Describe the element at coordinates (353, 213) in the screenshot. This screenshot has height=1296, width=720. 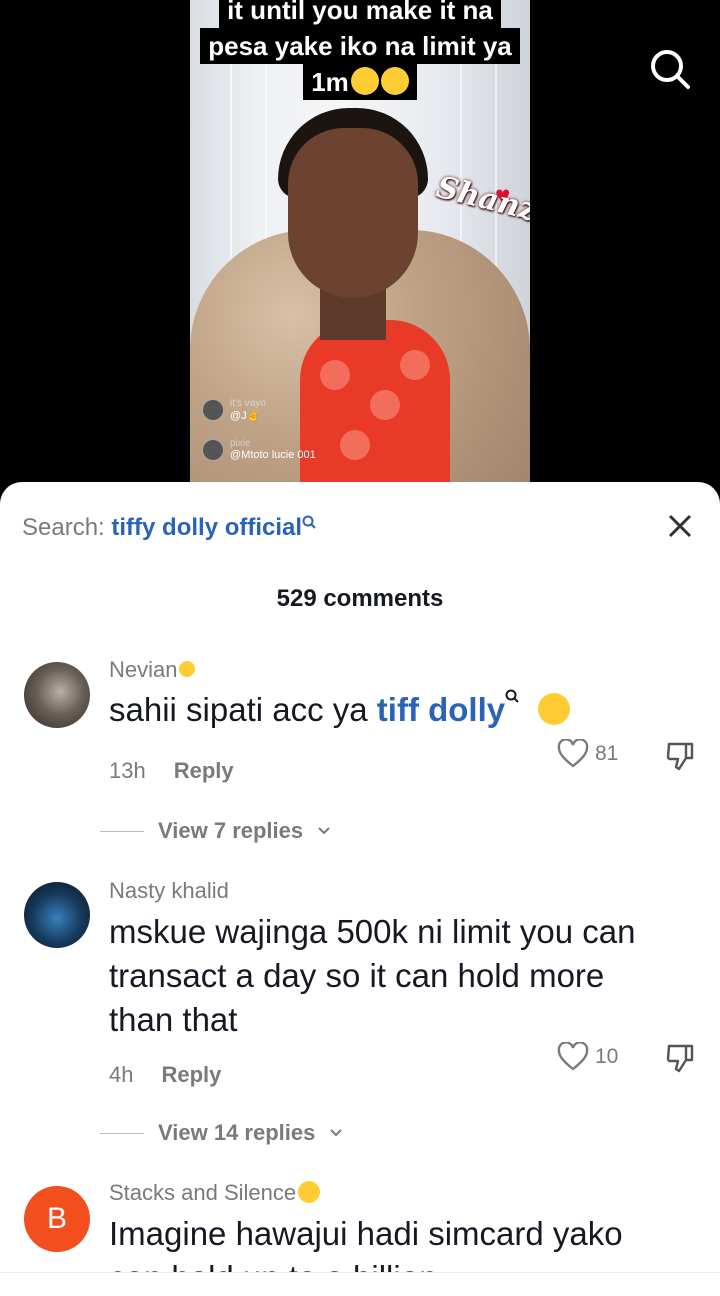
I see `person-face` at that location.